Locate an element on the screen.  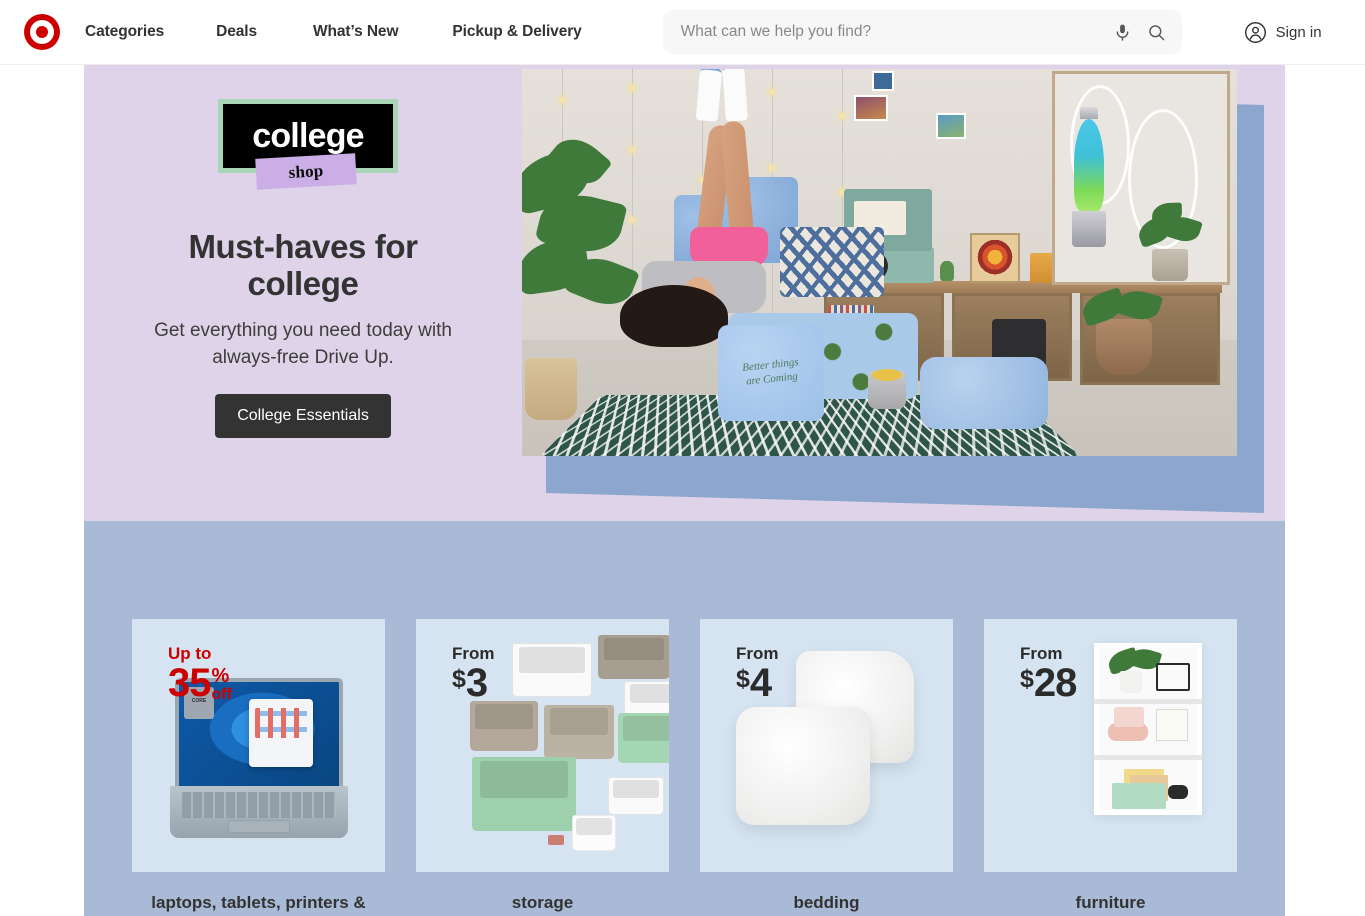
category-card-label: bedding is located at coordinates (826, 902).